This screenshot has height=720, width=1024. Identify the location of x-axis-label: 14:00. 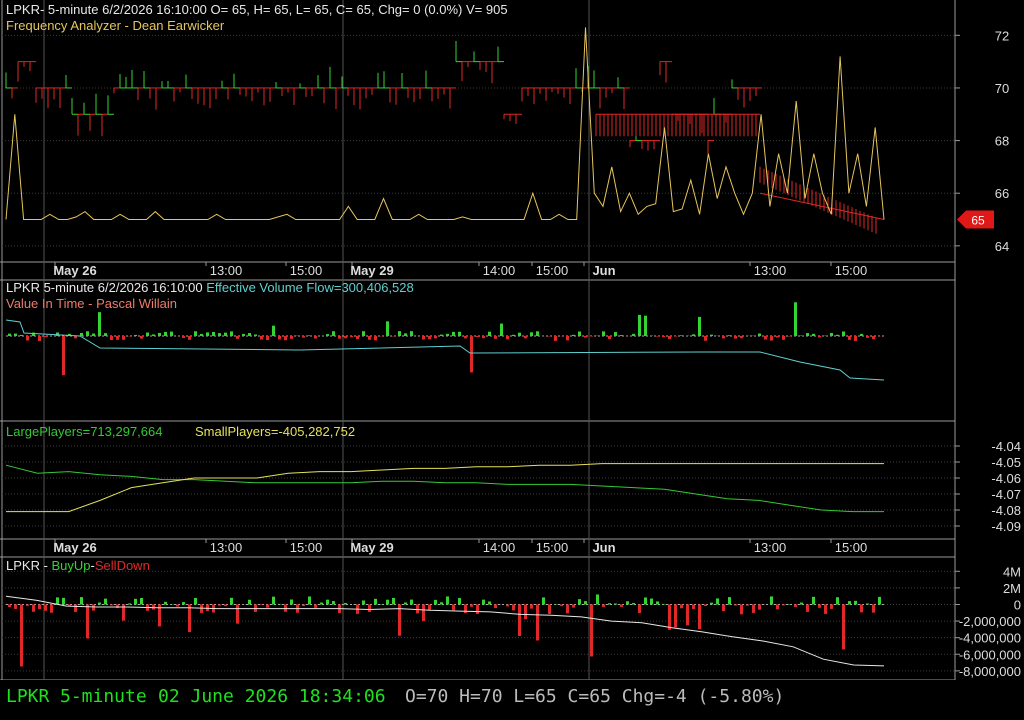
(499, 547).